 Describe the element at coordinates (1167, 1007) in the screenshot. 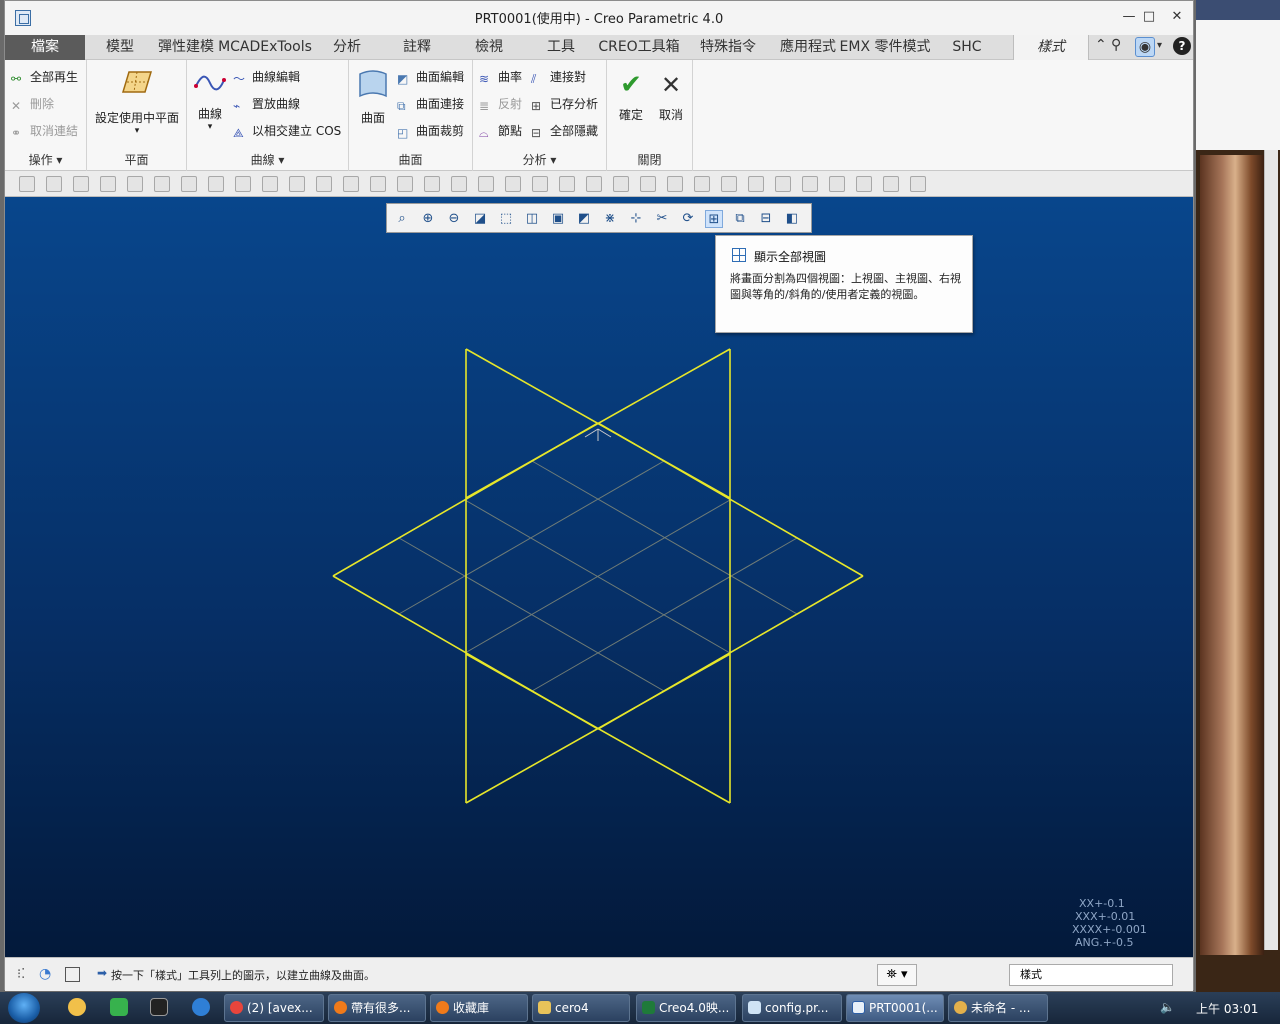

I see `speaker-icon: 🔈` at that location.